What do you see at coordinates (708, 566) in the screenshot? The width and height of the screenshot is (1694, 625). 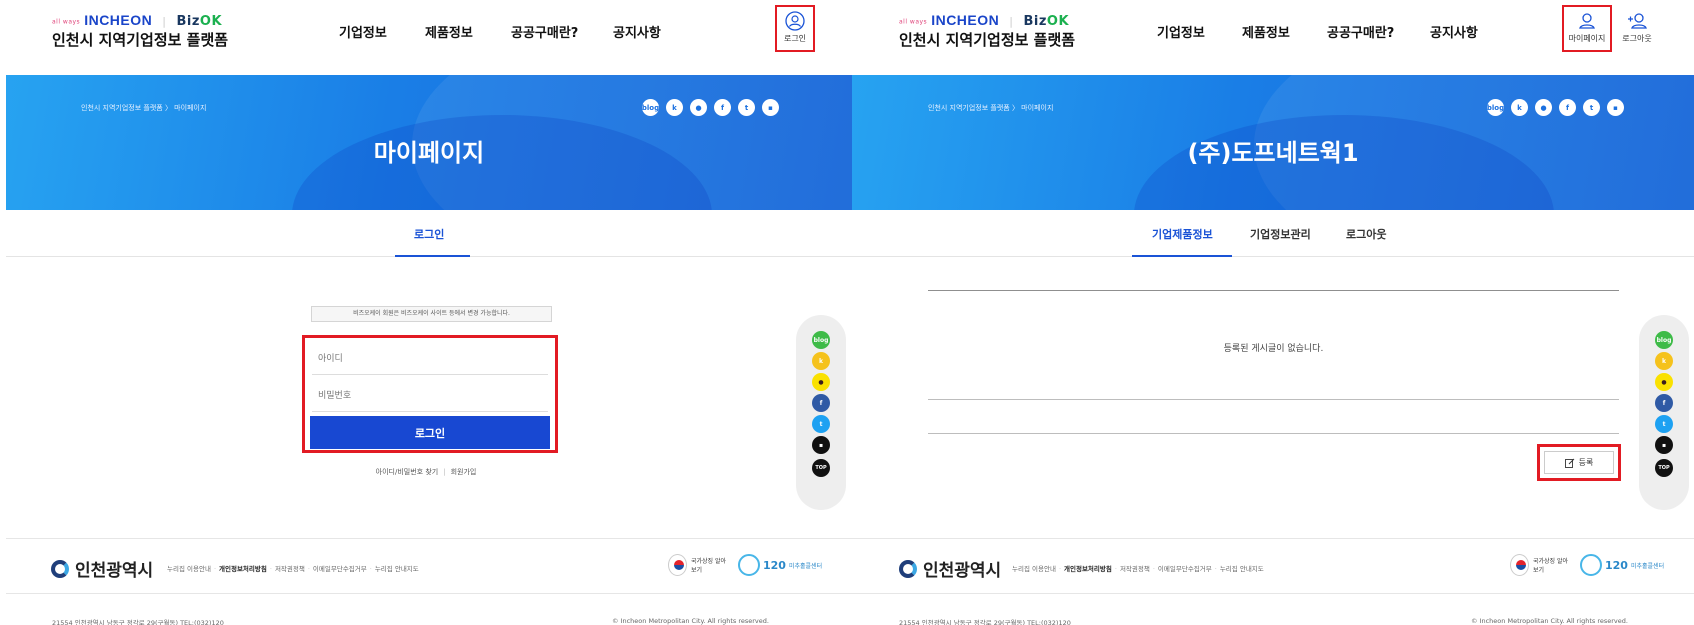 I see `national-symbol-text: 국가상징 알아보기` at bounding box center [708, 566].